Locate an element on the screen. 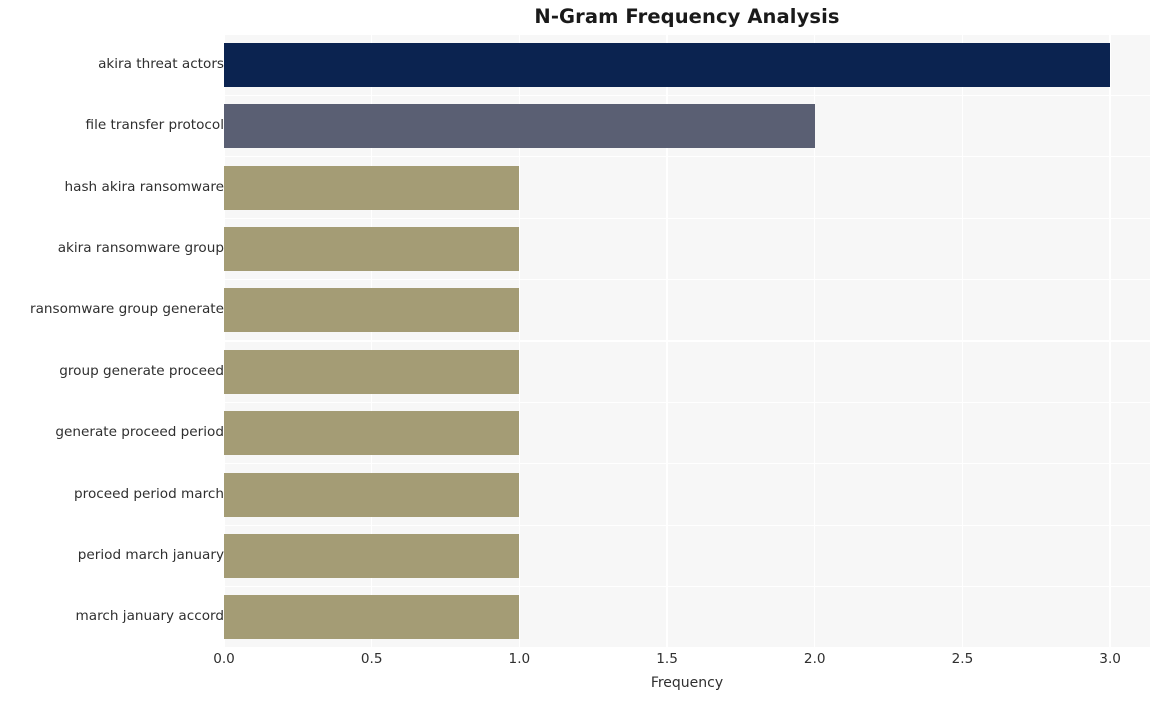 This screenshot has width=1164, height=701. y-axis-tick-label: period march january is located at coordinates (150, 554).